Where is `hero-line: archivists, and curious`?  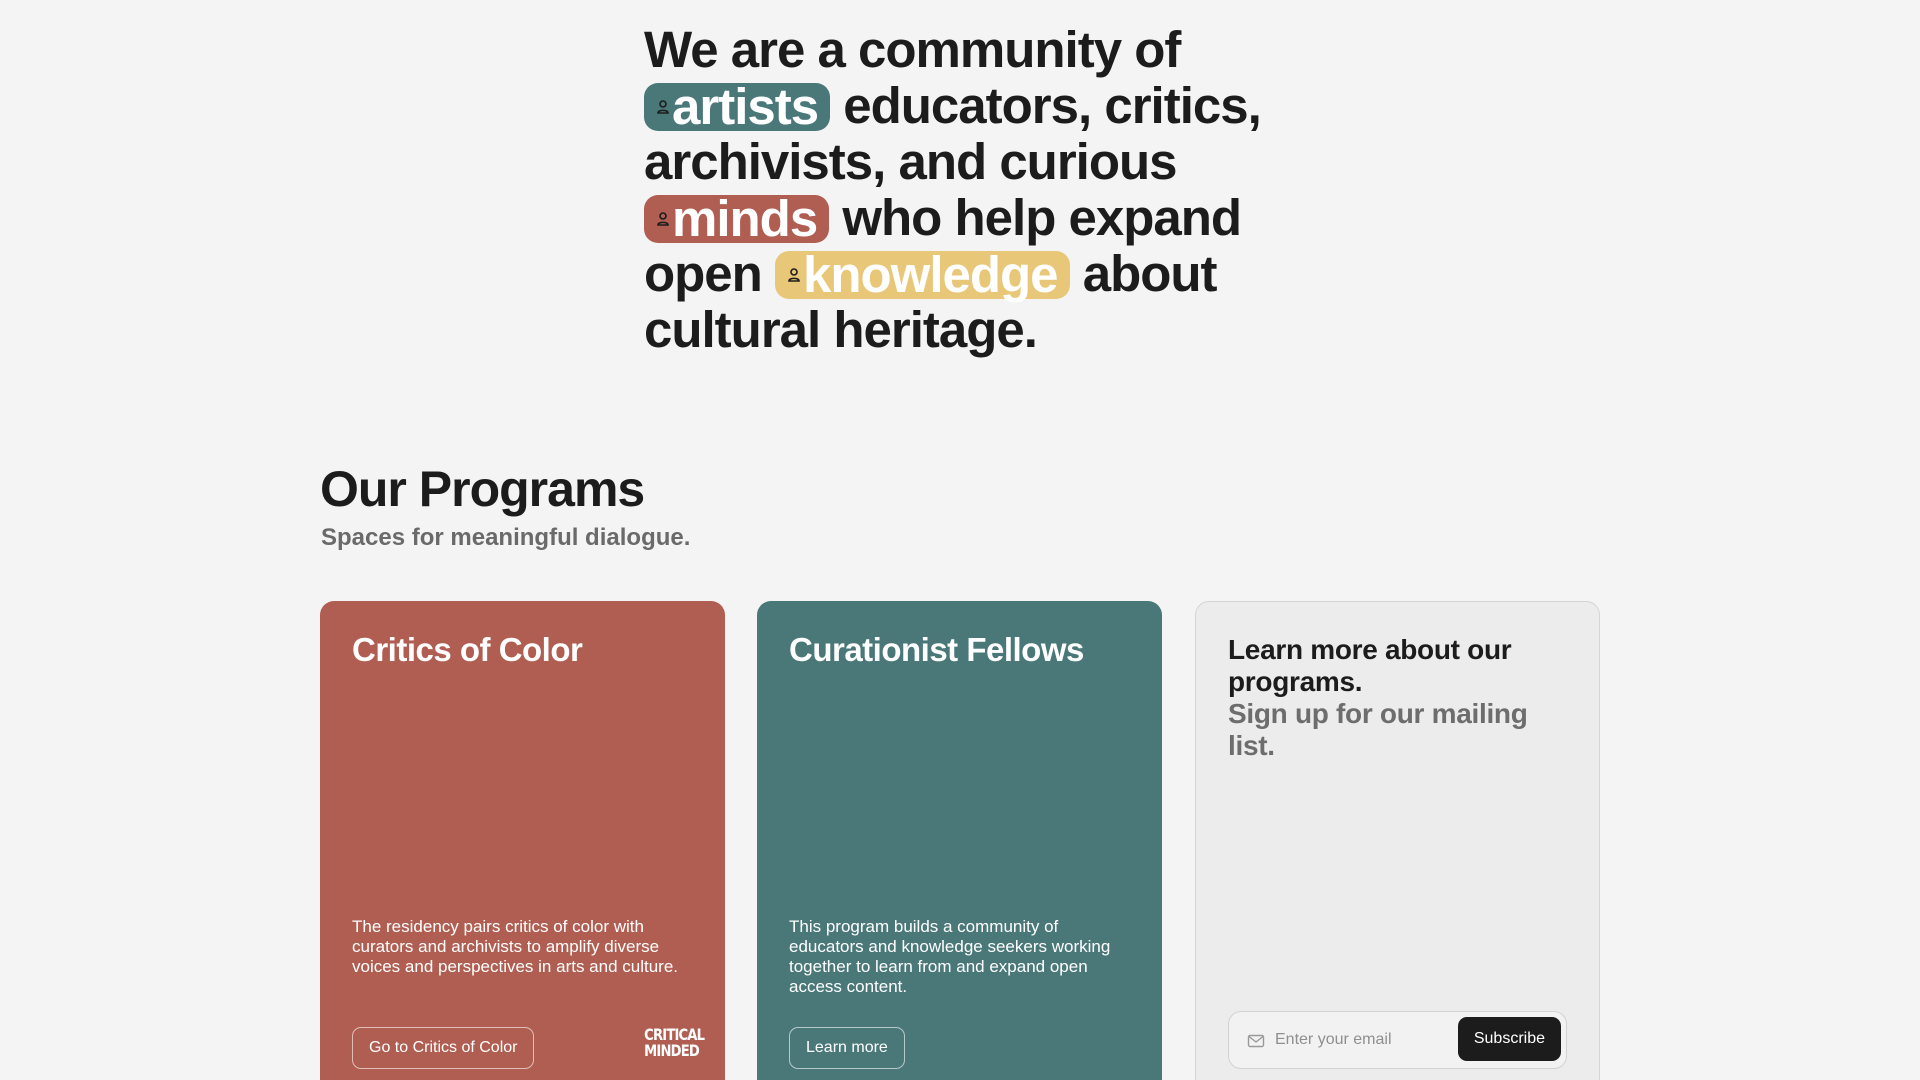
hero-line: archivists, and curious is located at coordinates (911, 161).